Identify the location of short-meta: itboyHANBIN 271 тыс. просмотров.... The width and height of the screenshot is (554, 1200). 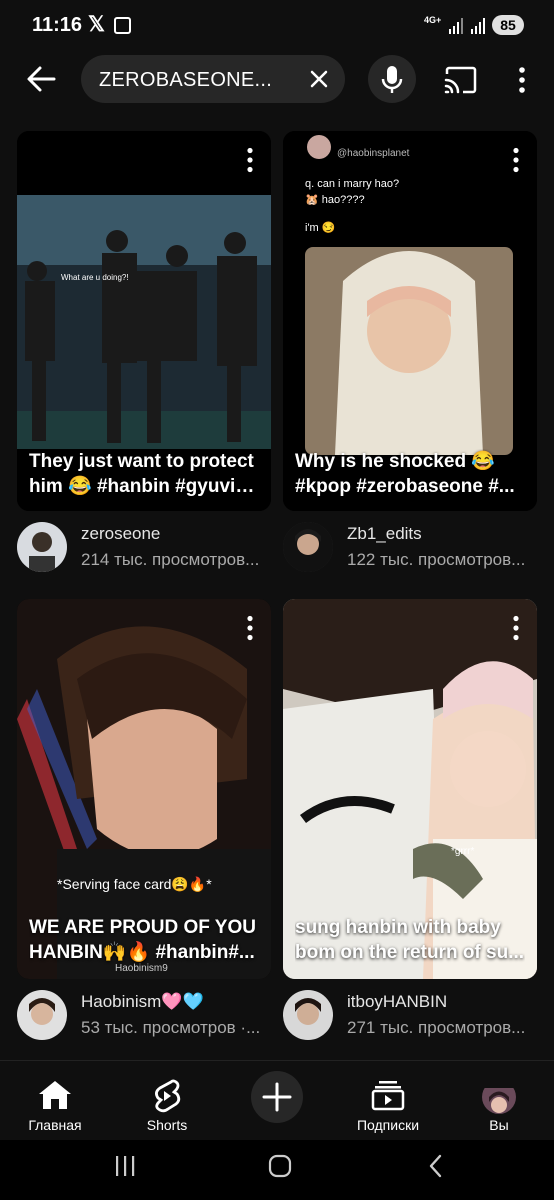
(410, 1016).